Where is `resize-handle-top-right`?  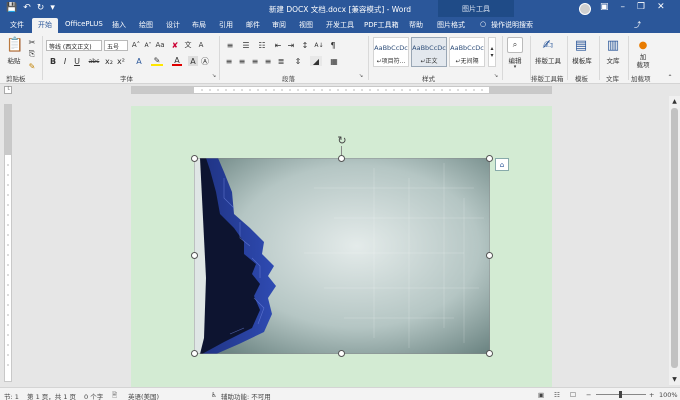
resize-handle-top-right is located at coordinates (489, 158).